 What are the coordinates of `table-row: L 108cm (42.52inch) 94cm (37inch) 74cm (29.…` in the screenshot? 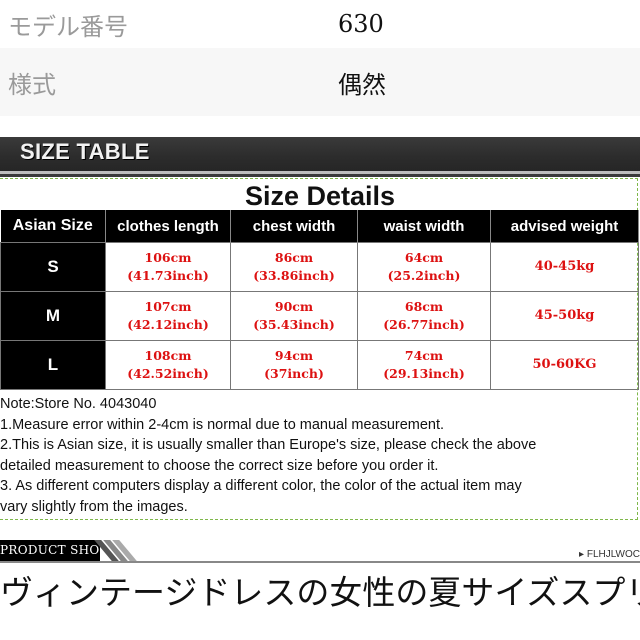 It's located at (319, 365).